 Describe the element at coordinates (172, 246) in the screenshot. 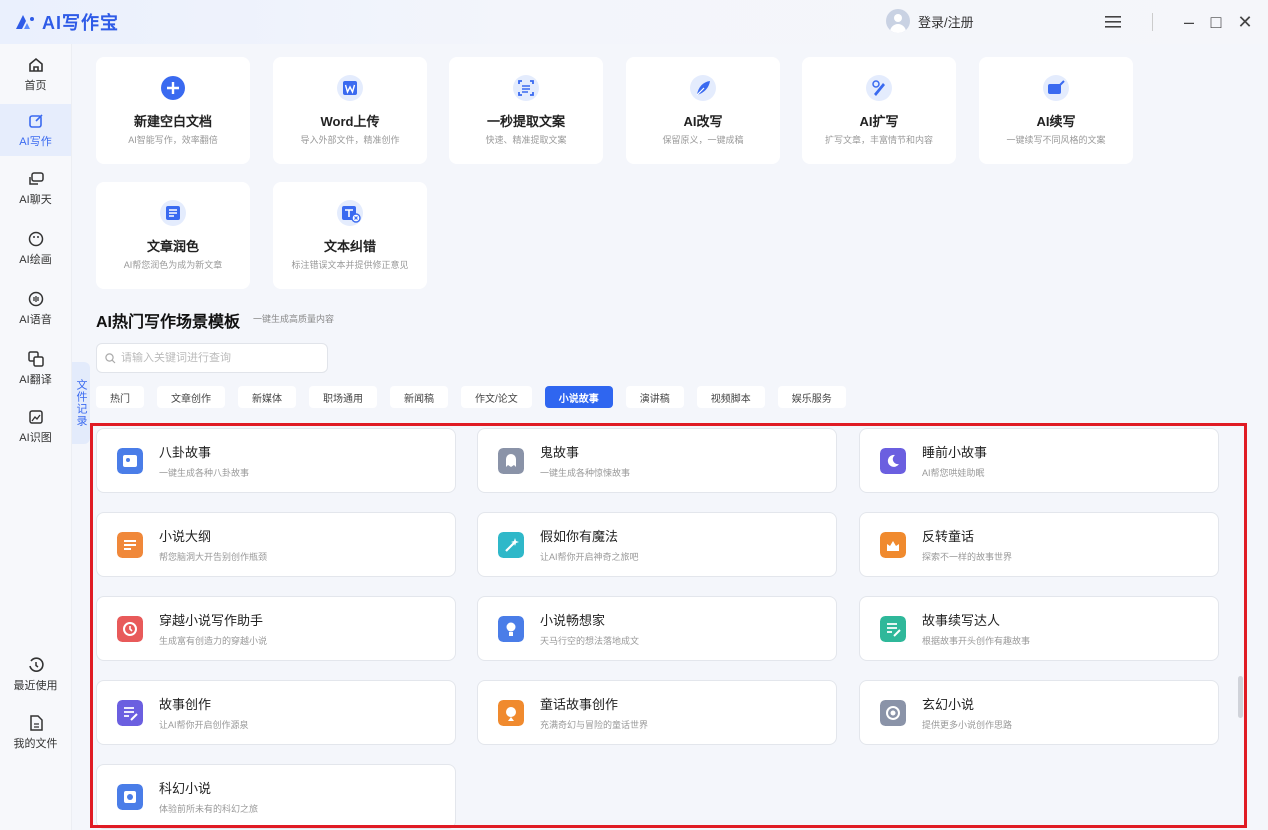

I see `tool-title: 文章润色` at that location.